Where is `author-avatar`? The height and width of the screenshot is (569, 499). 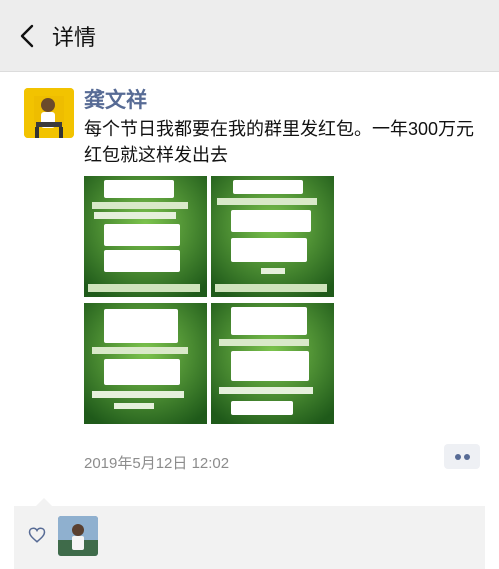 author-avatar is located at coordinates (49, 113).